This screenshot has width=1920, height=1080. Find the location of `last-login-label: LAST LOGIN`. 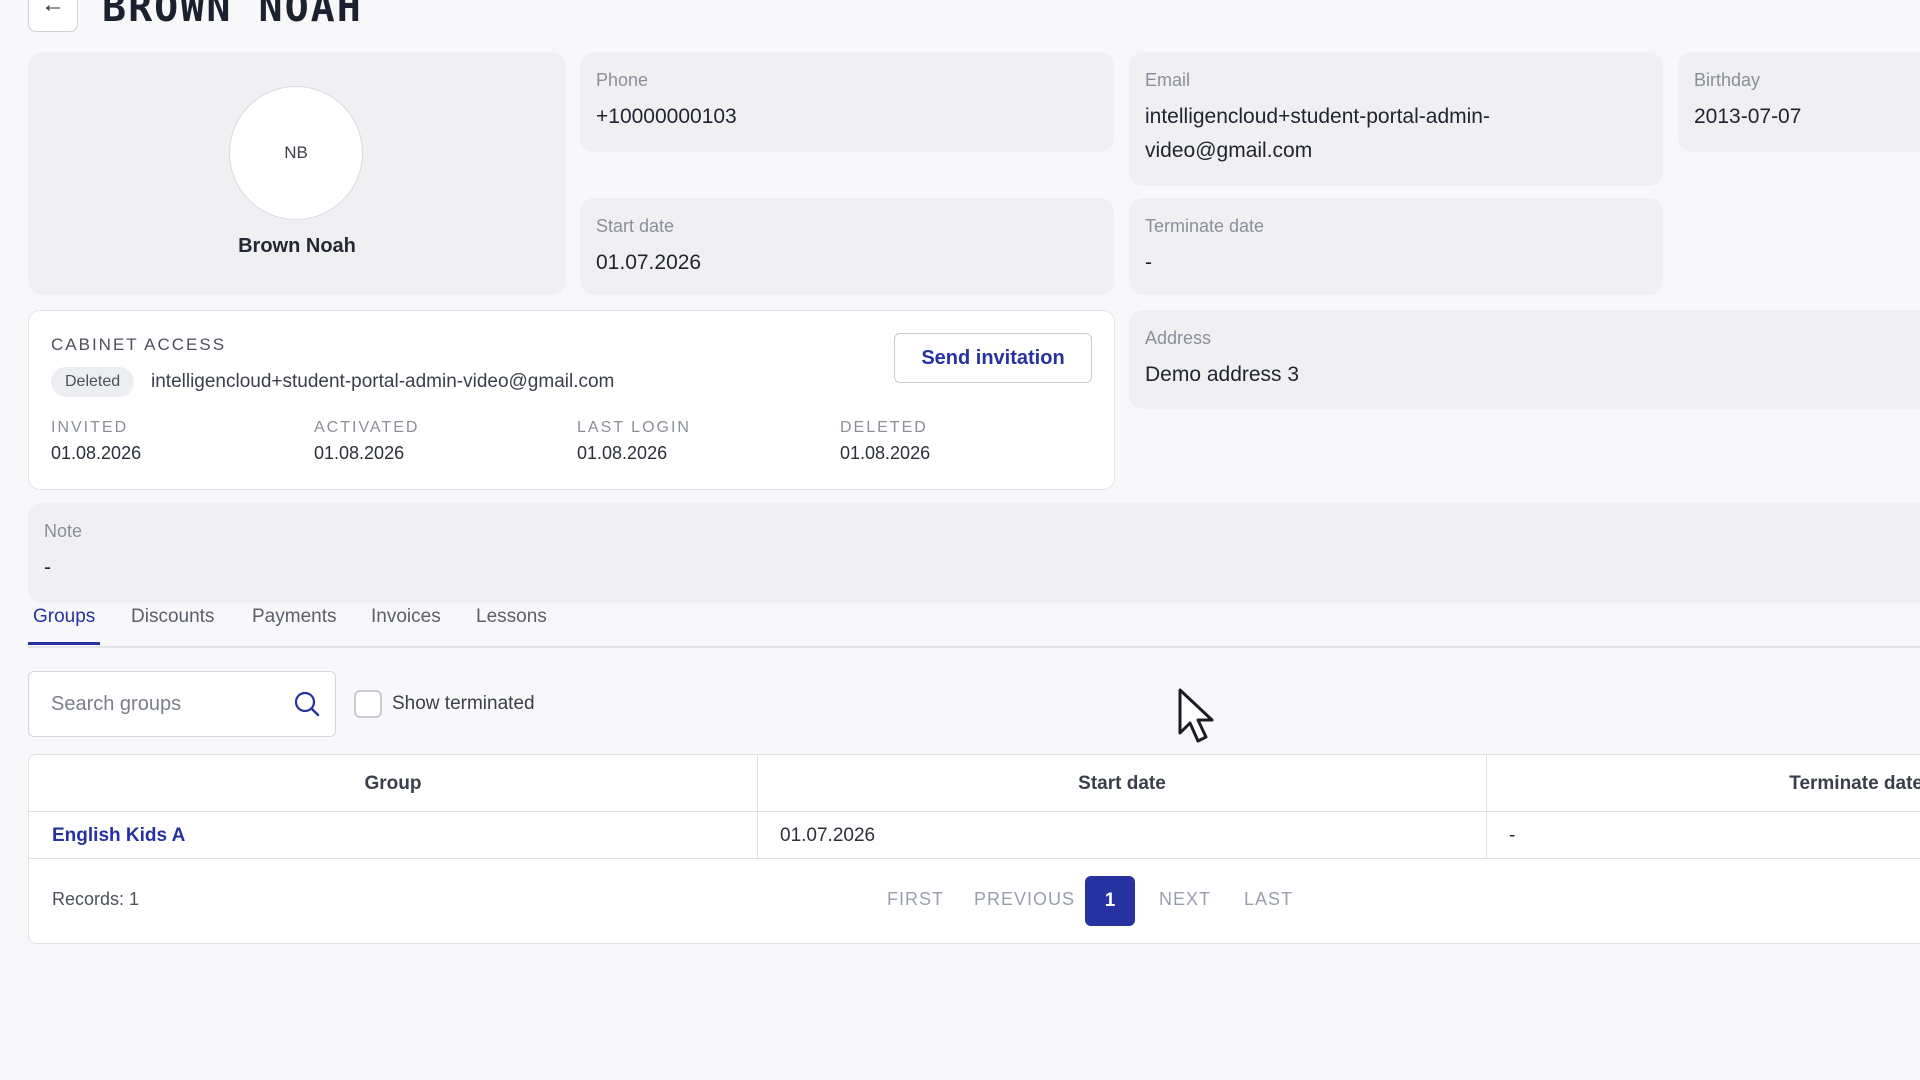

last-login-label: LAST LOGIN is located at coordinates (634, 427).